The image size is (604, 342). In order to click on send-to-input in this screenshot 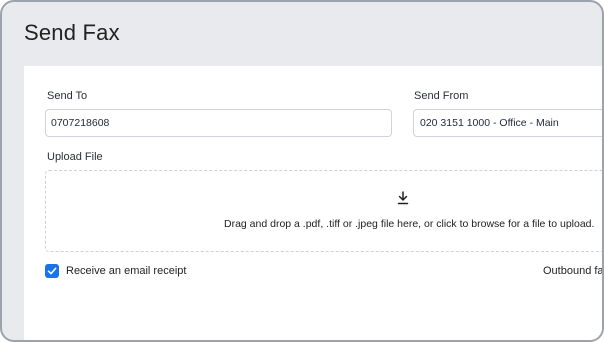, I will do `click(218, 123)`.